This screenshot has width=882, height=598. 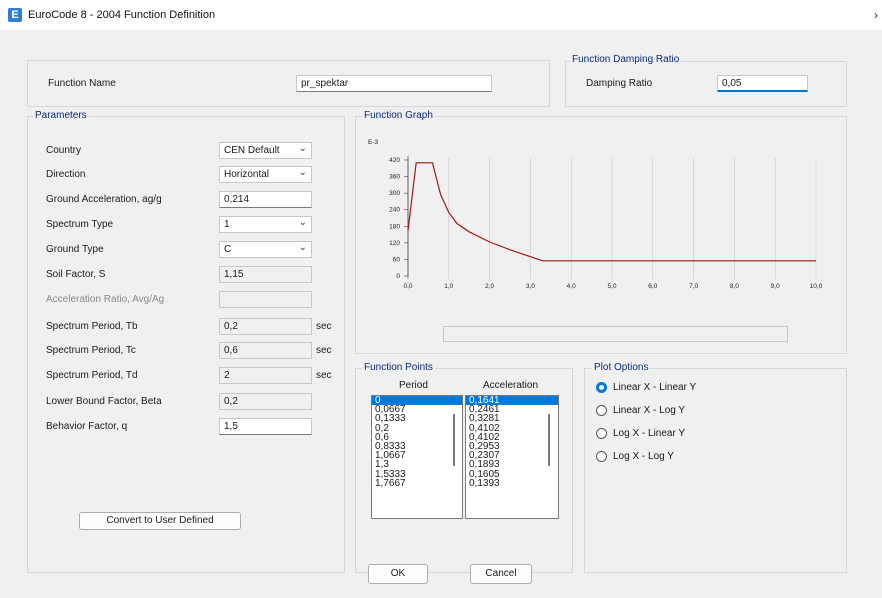 I want to click on period-column-header: Period, so click(x=413, y=385).